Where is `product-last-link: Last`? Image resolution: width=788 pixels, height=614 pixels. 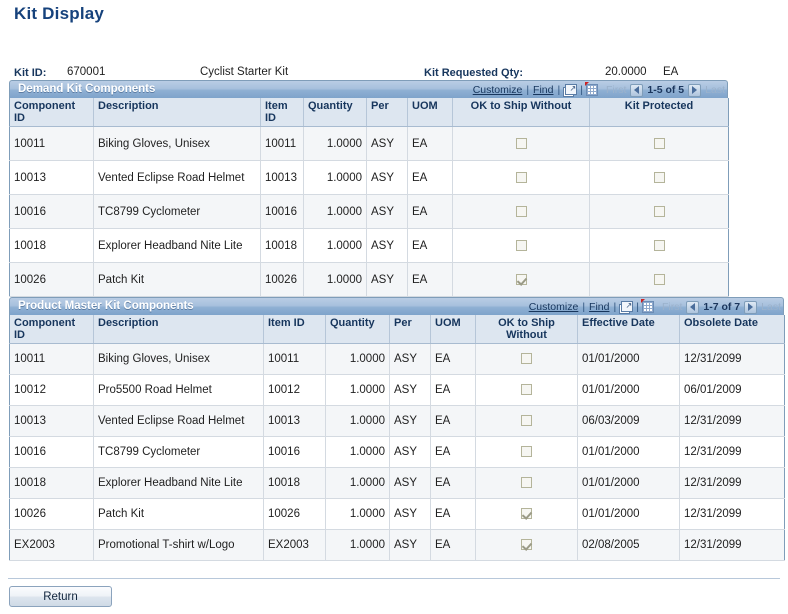 product-last-link: Last is located at coordinates (771, 307).